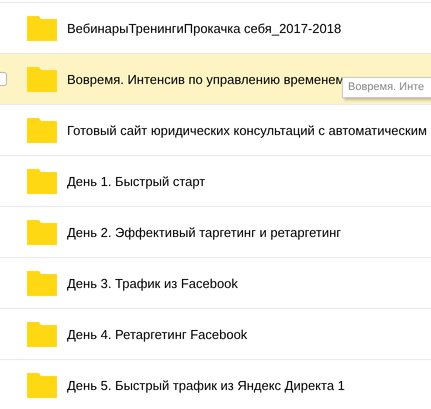  I want to click on folder-row: Готовый сайт юридических консультаций с автоматическим, so click(215, 129).